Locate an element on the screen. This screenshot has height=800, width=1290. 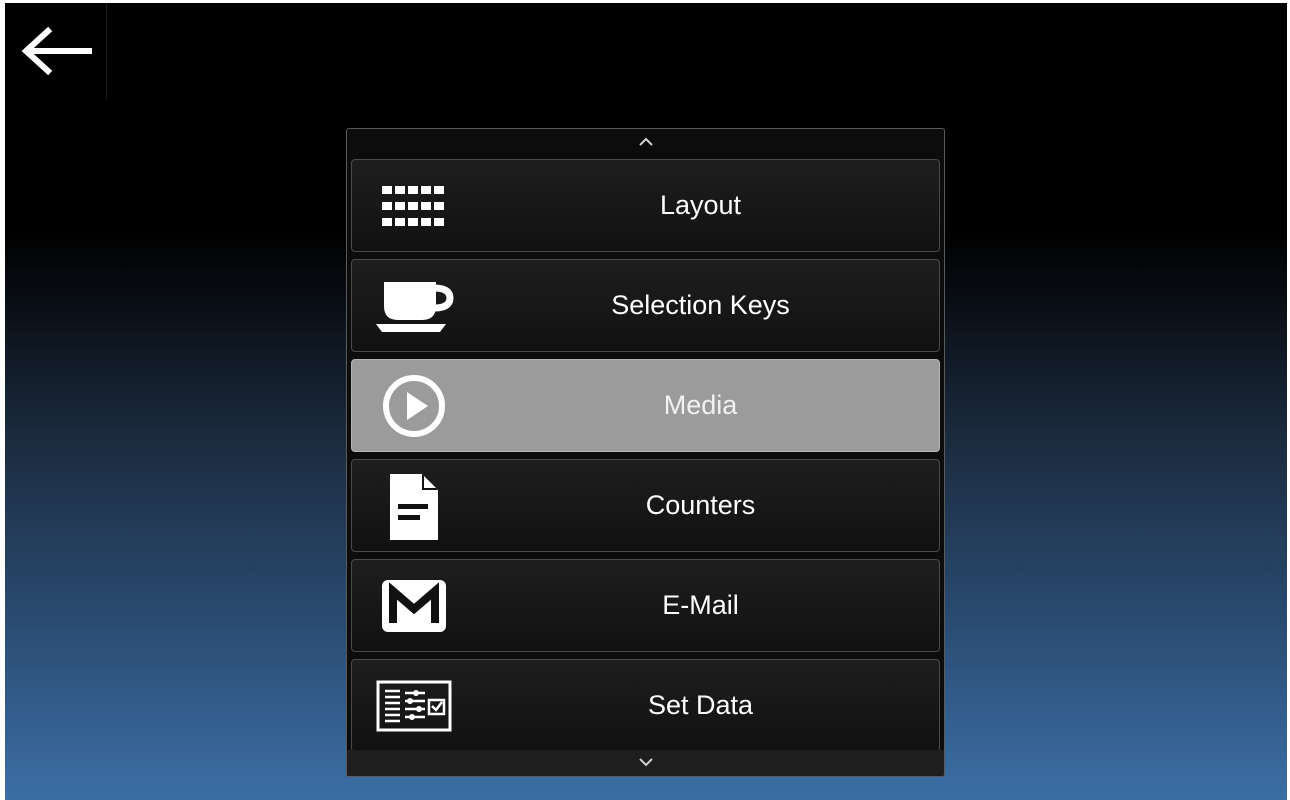
back-button is located at coordinates (56, 51).